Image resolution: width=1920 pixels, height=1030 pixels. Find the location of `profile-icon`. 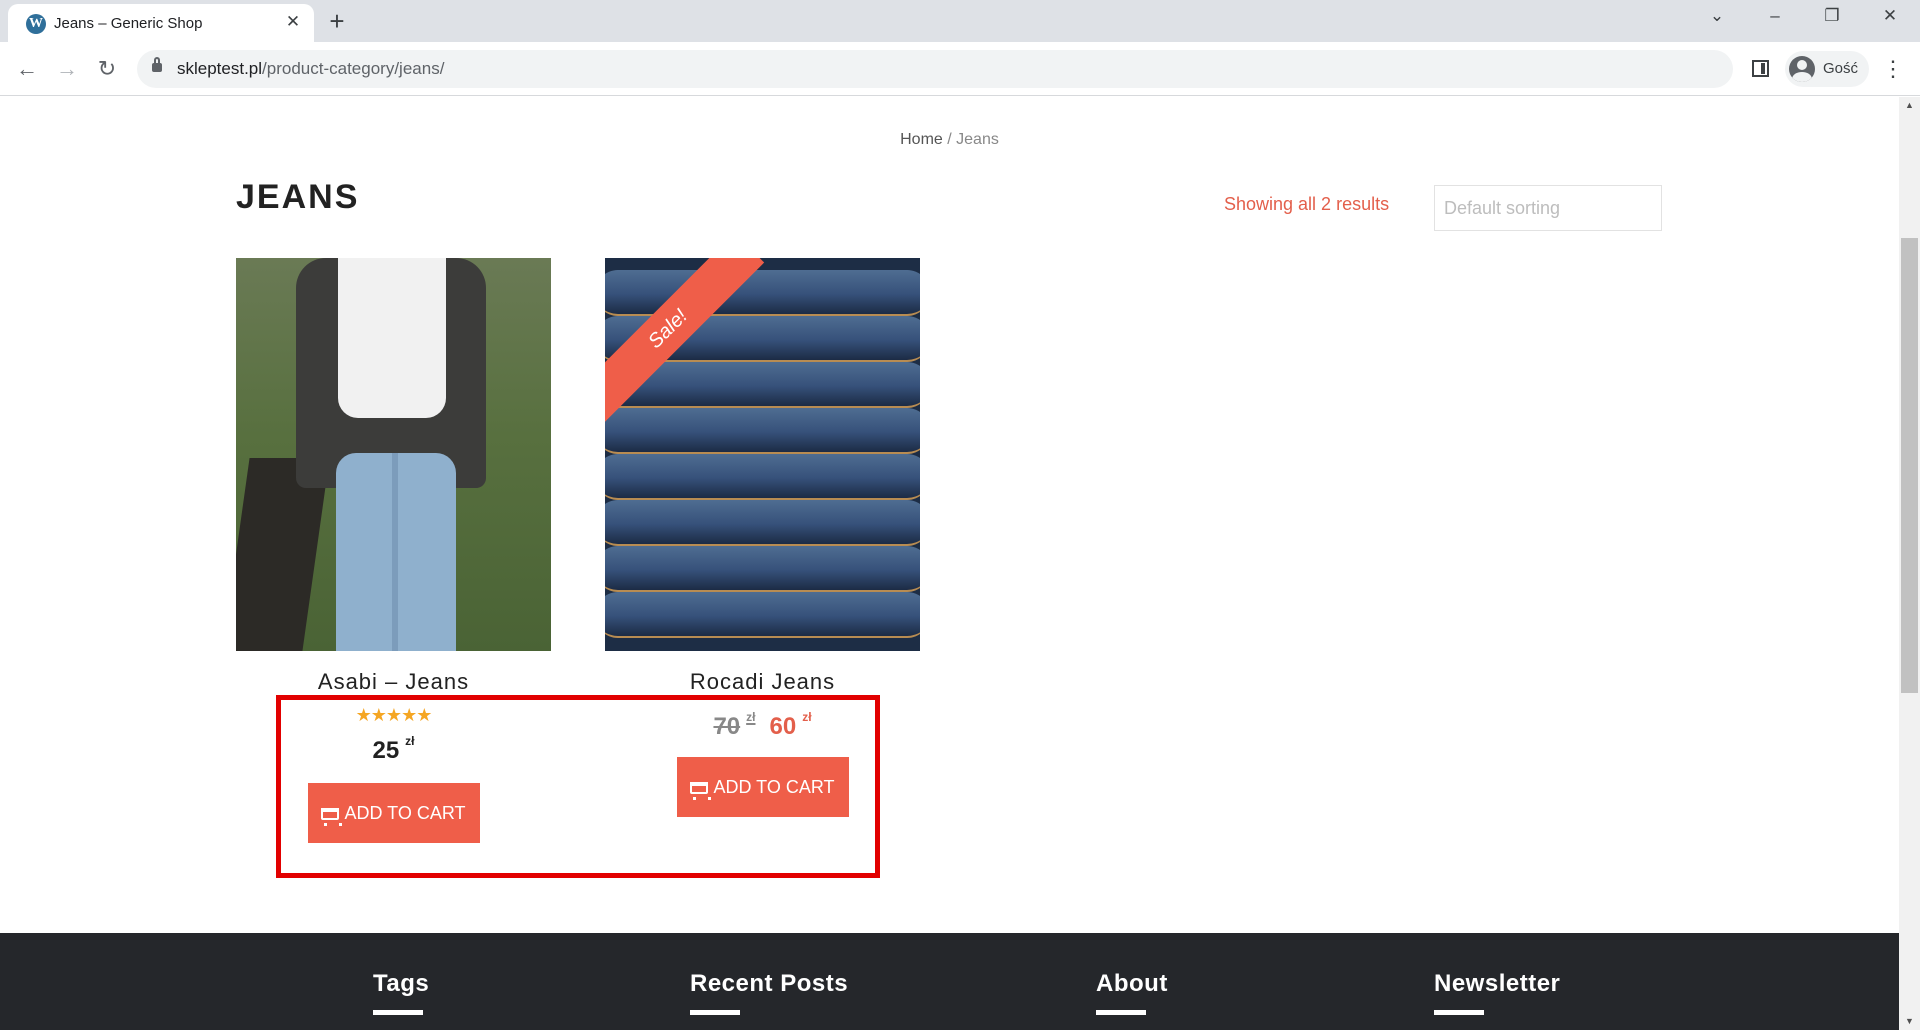

profile-icon is located at coordinates (1802, 69).